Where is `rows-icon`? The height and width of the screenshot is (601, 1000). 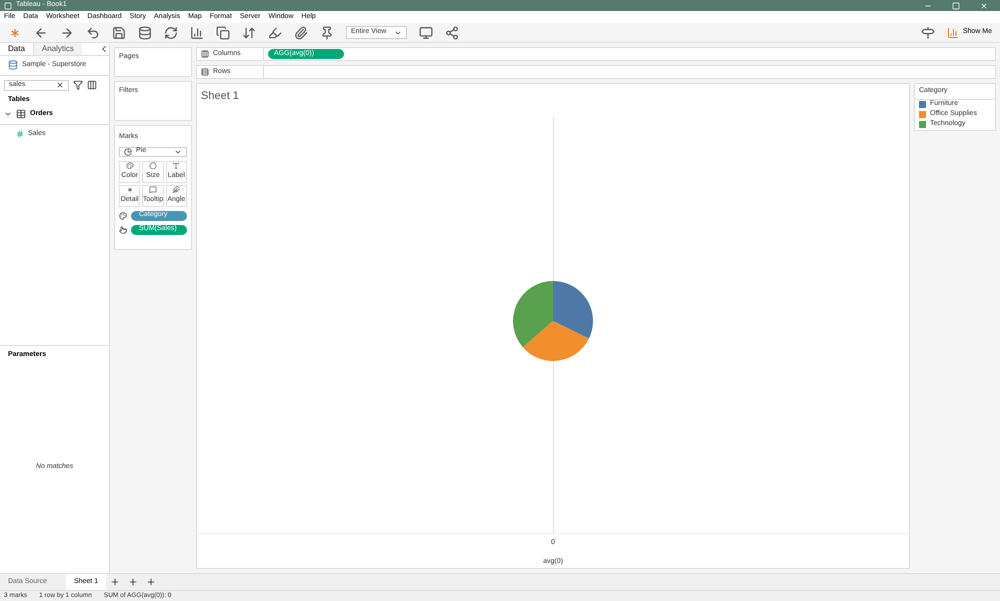
rows-icon is located at coordinates (205, 72).